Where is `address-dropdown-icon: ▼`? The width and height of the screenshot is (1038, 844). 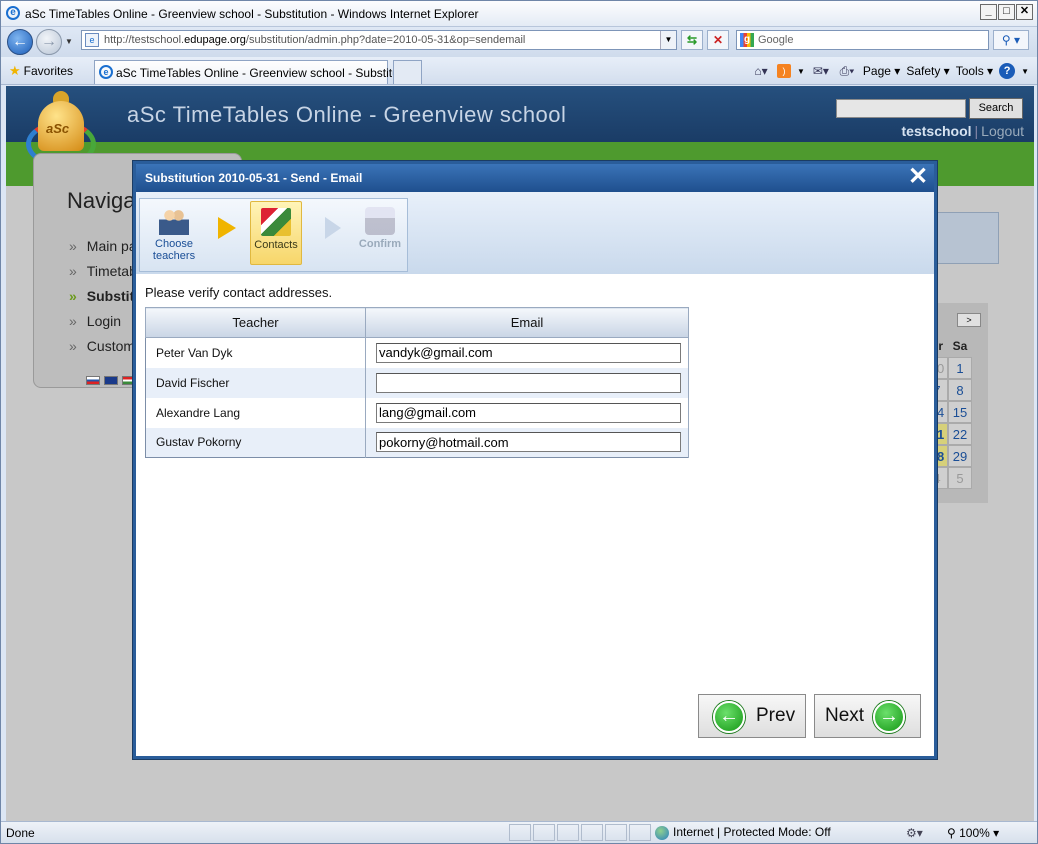 address-dropdown-icon: ▼ is located at coordinates (668, 40).